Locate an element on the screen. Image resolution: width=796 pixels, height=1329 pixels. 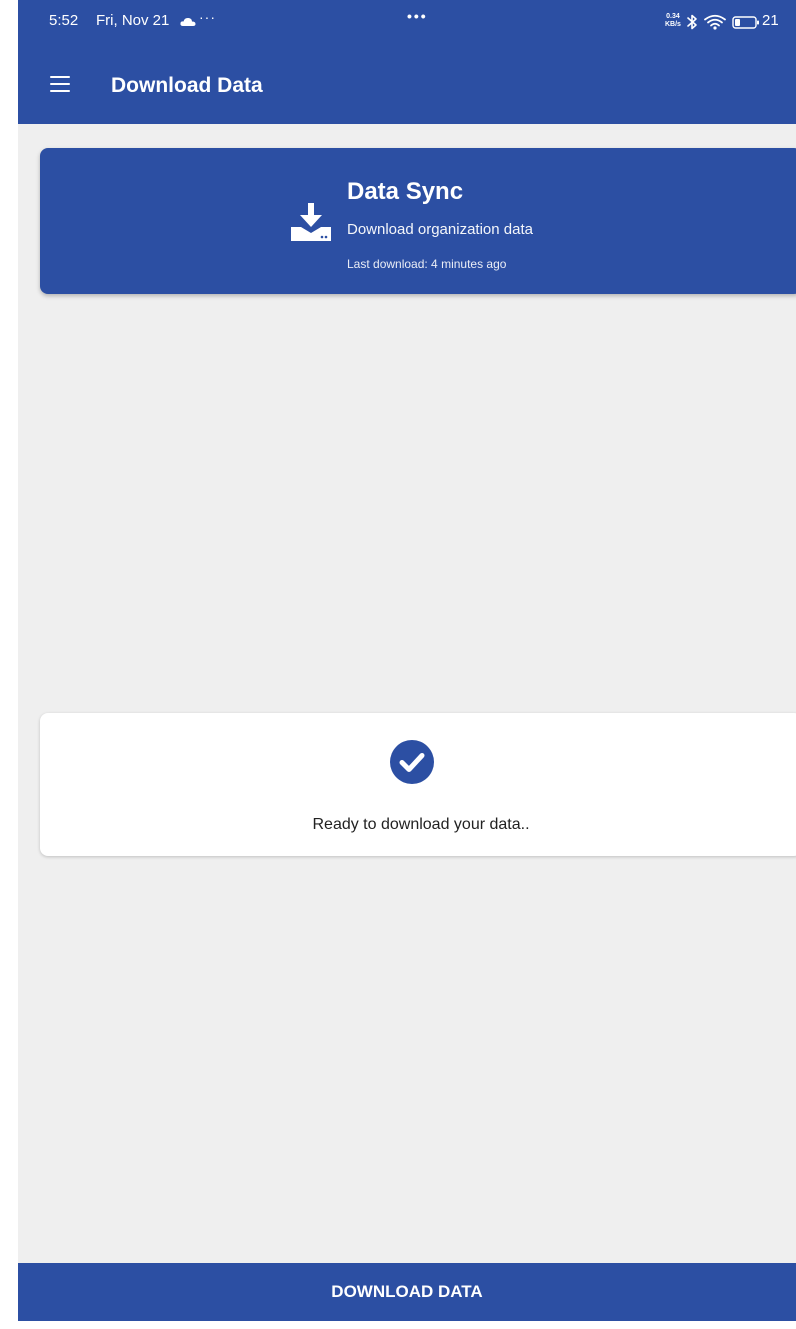
network-speed: 0.34 KB/s is located at coordinates (673, 21).